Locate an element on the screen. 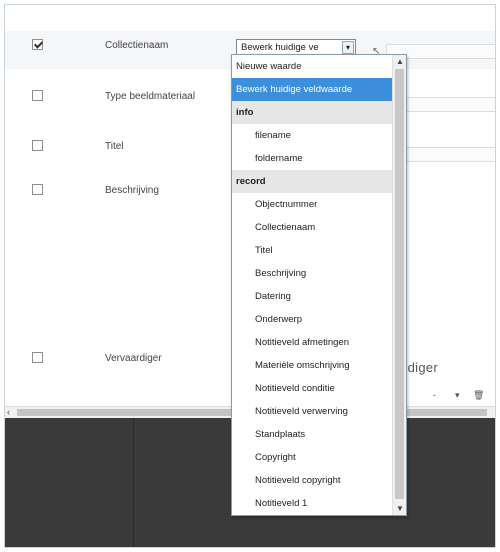 Image resolution: width=500 pixels, height=552 pixels. checkbox-collectienaam is located at coordinates (37, 44).